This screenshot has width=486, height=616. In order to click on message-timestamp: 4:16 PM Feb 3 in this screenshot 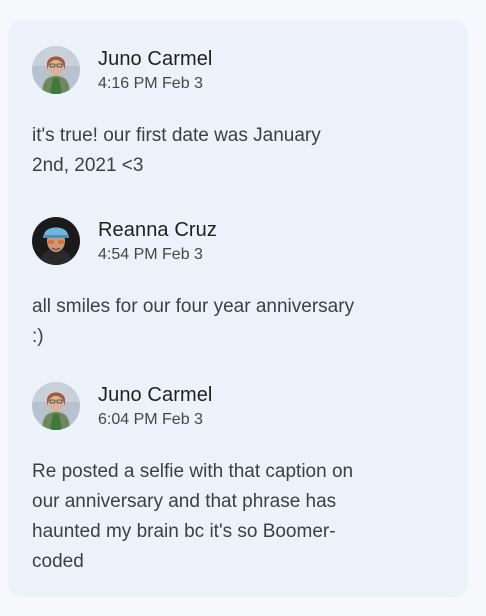, I will do `click(150, 83)`.